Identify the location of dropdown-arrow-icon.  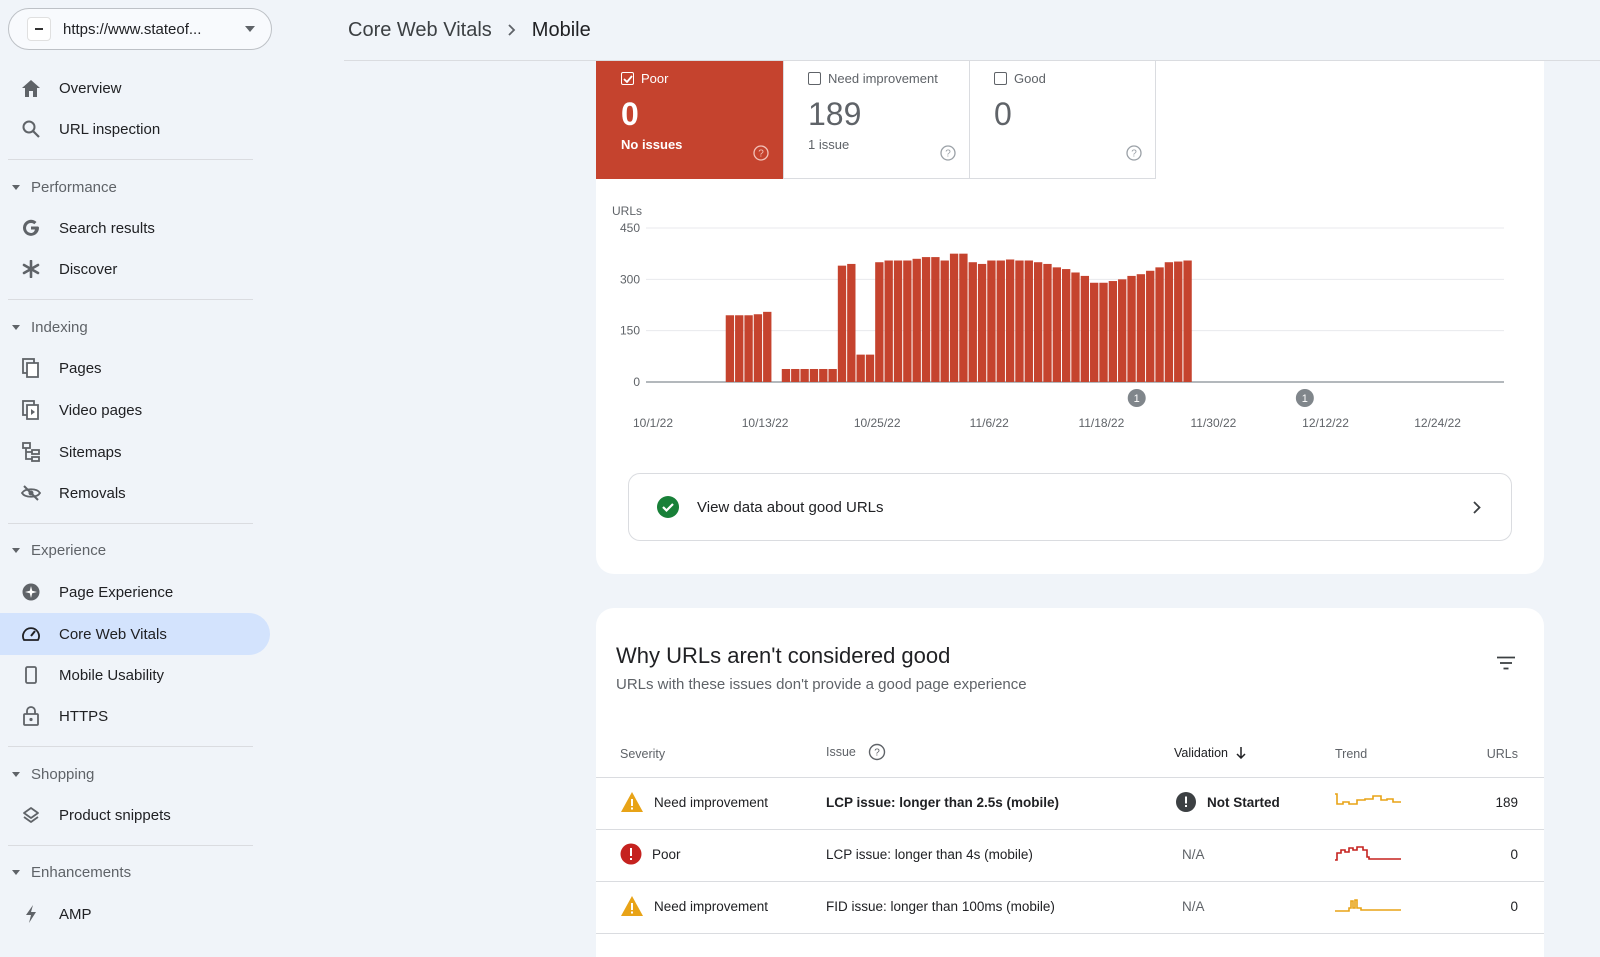
(250, 29).